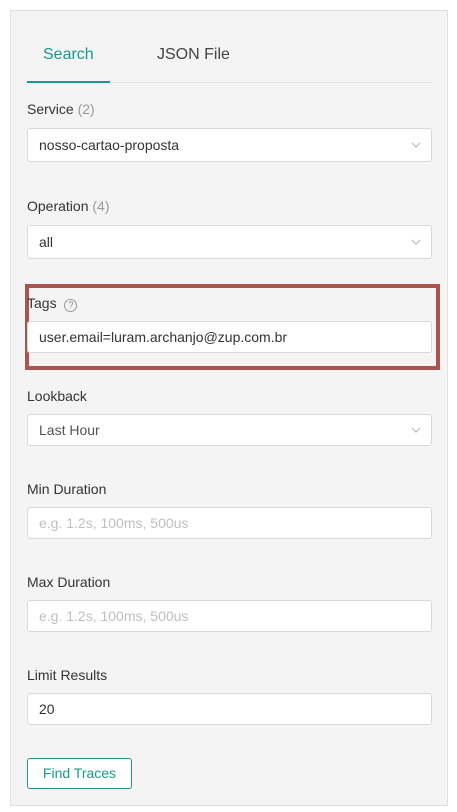  I want to click on operation-label-text: Operation, so click(58, 206).